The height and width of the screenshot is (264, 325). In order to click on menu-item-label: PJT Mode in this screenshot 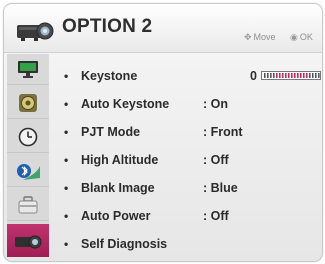, I will do `click(111, 132)`.